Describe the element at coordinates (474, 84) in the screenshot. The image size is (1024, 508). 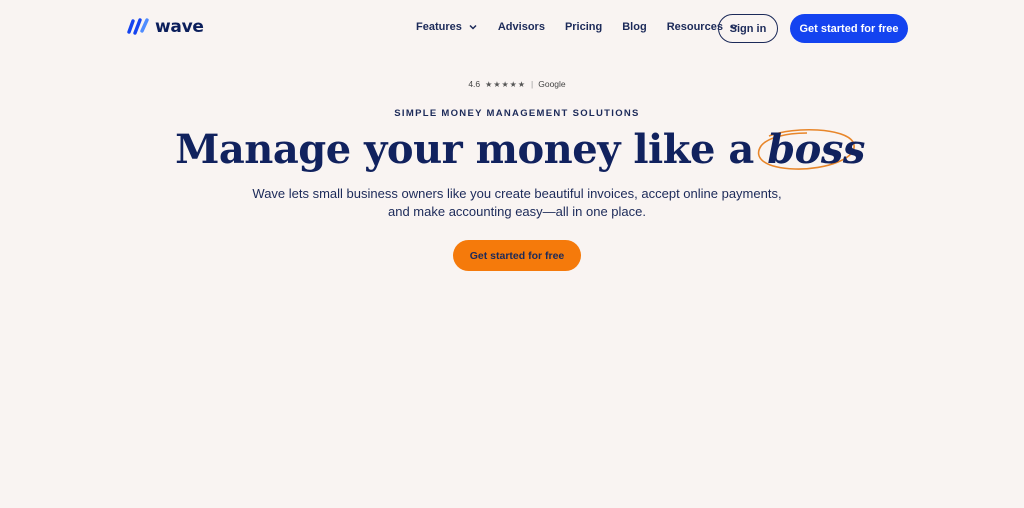
I see `rating-value: 4.6` at that location.